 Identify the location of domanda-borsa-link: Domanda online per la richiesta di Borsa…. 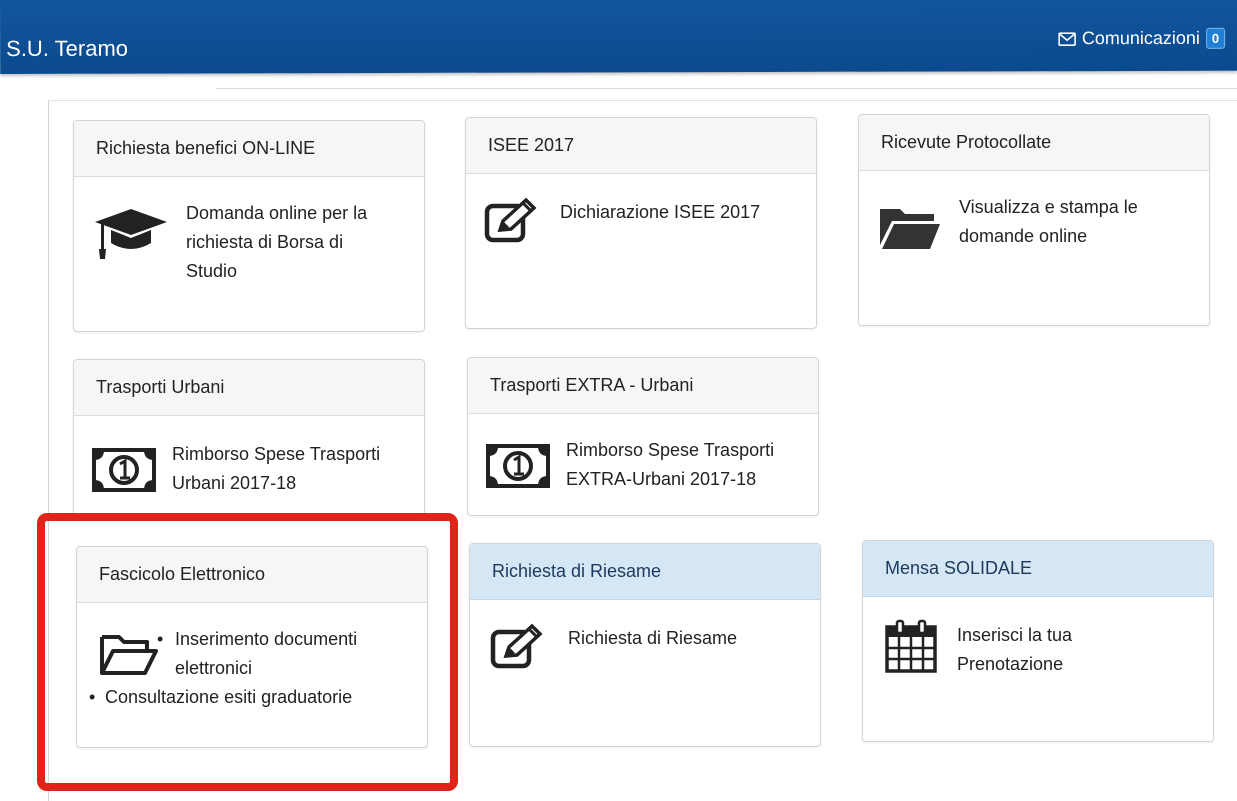
(249, 242).